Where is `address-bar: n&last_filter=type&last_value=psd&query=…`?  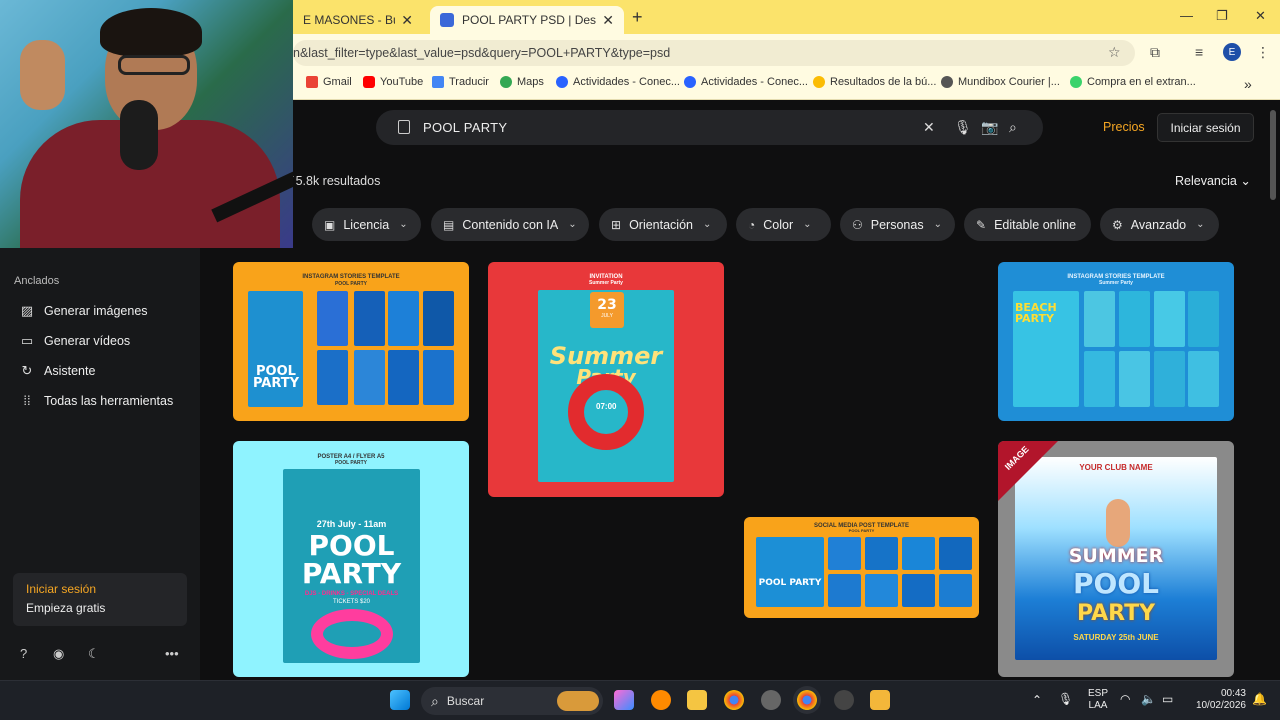
address-bar: n&last_filter=type&last_value=psd&query=… is located at coordinates (714, 53).